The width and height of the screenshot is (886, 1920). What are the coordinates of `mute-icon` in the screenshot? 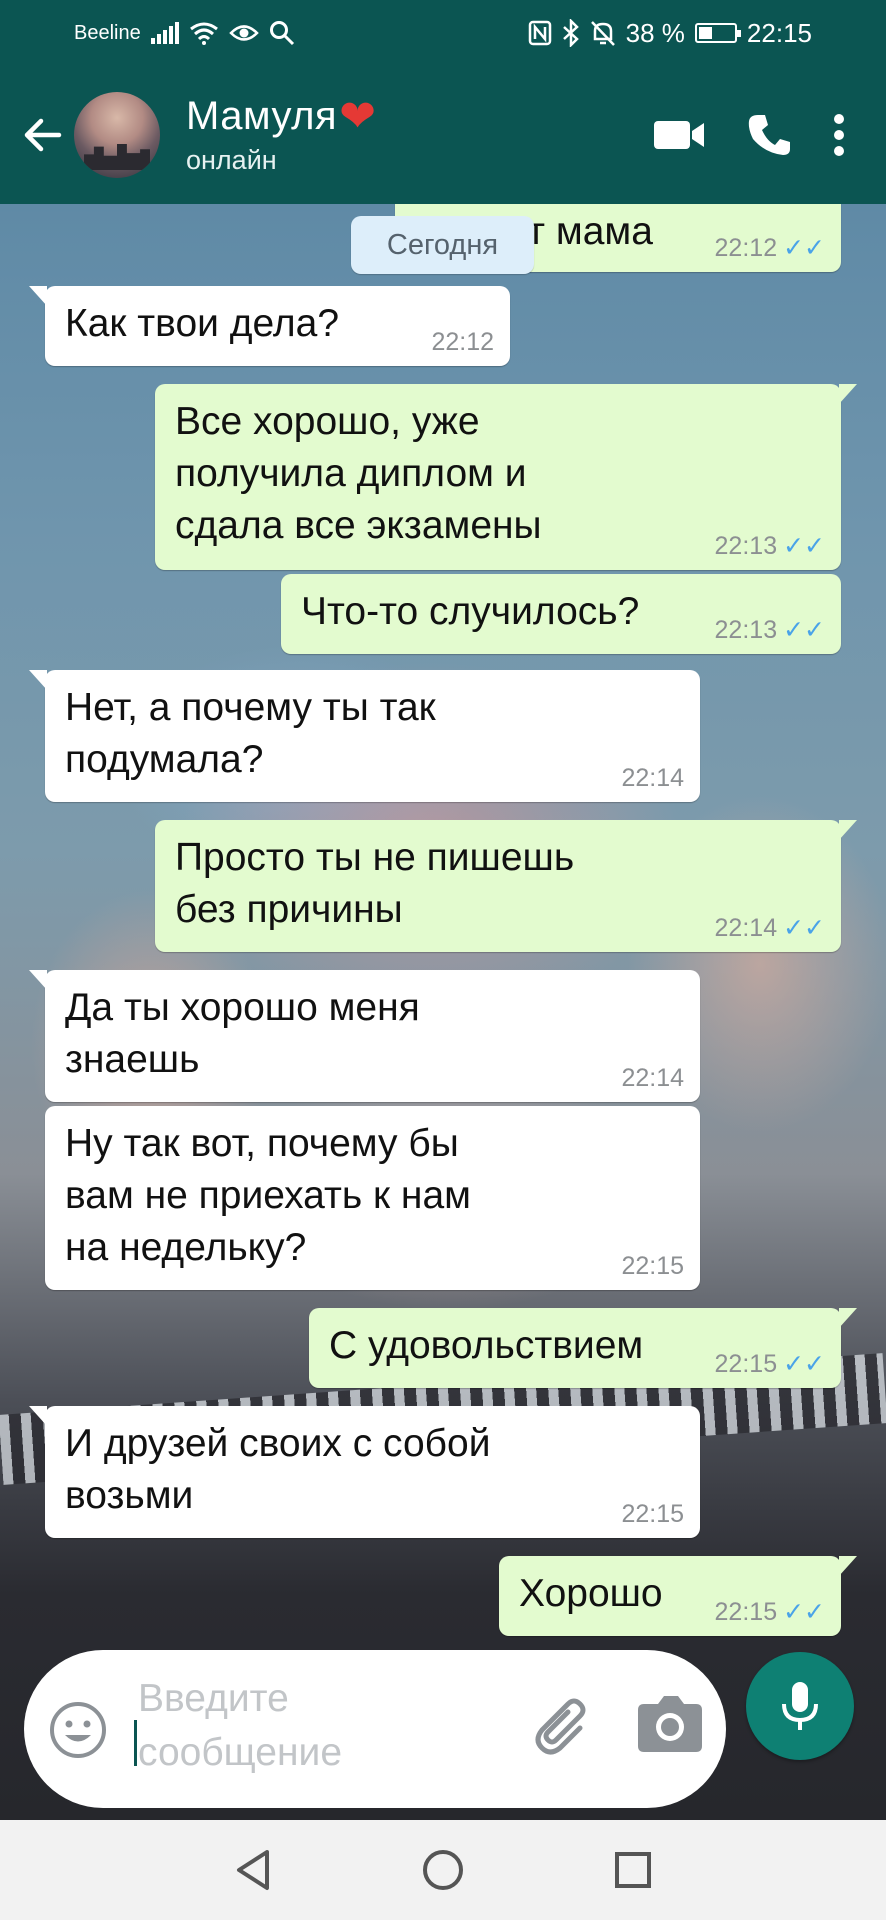 It's located at (602, 33).